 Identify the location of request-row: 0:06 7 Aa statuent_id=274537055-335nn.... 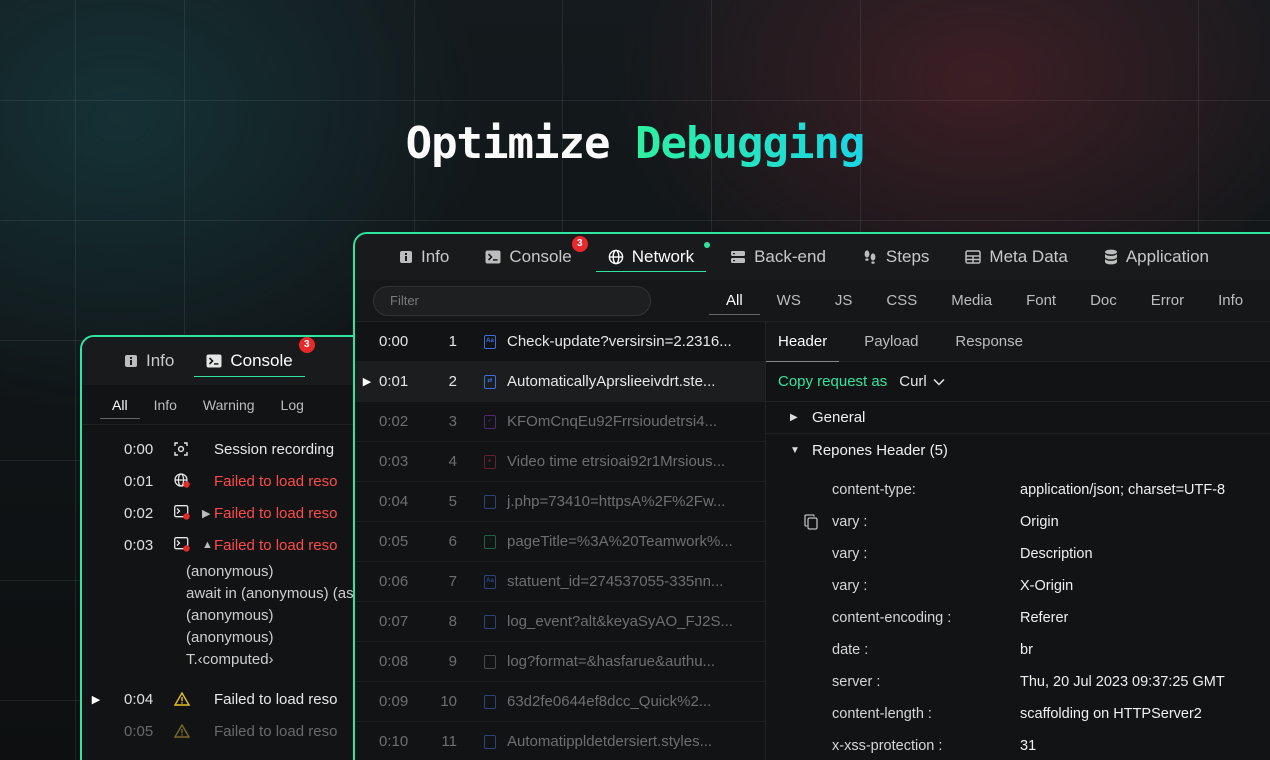
(560, 582).